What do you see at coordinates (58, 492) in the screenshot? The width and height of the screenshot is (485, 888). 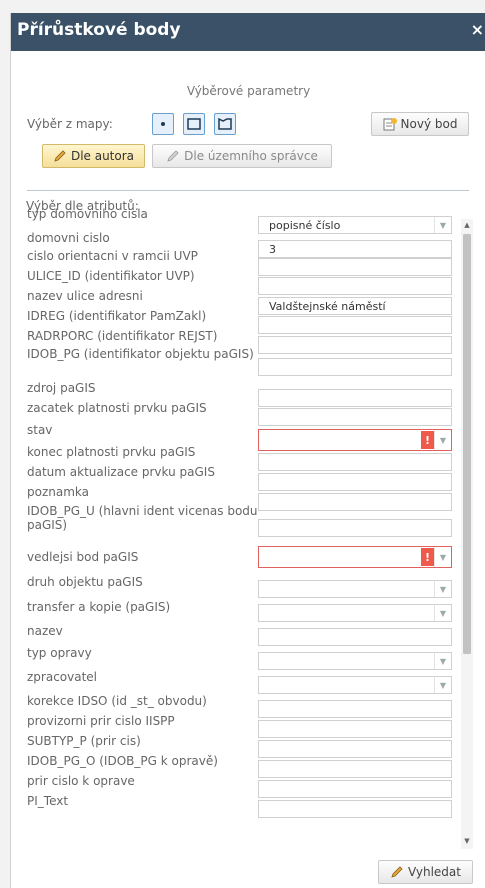 I see `attribute-label: poznamka` at bounding box center [58, 492].